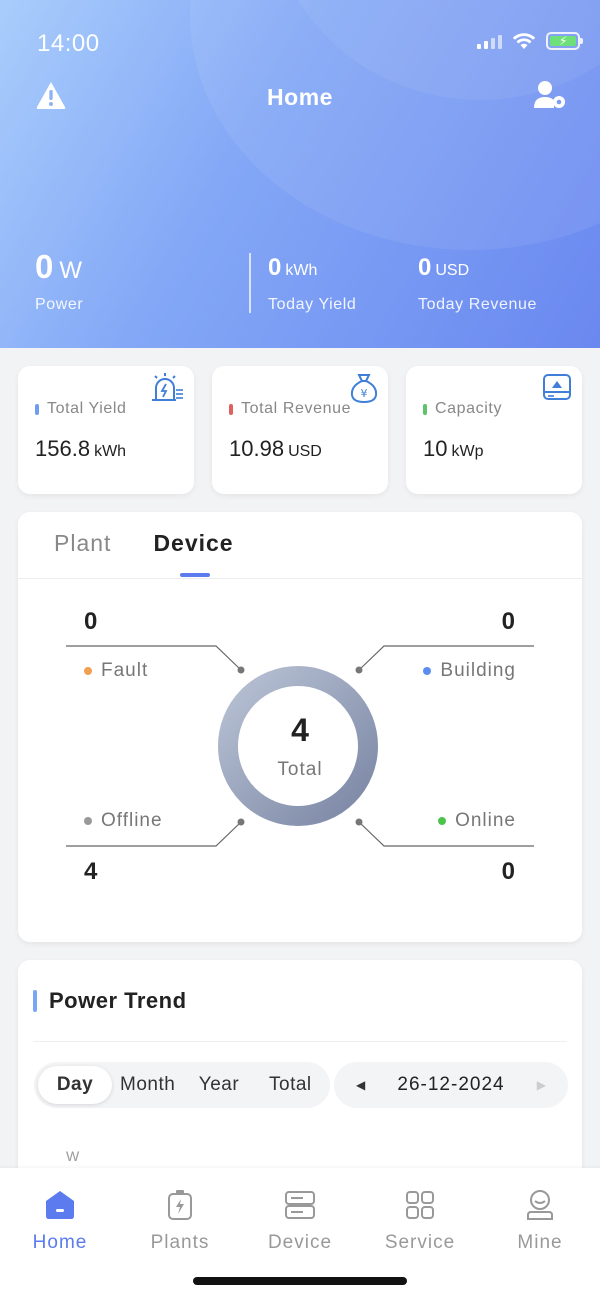 Image resolution: width=600 pixels, height=1300 pixels. Describe the element at coordinates (167, 390) in the screenshot. I see `solar-alarm-icon` at that location.